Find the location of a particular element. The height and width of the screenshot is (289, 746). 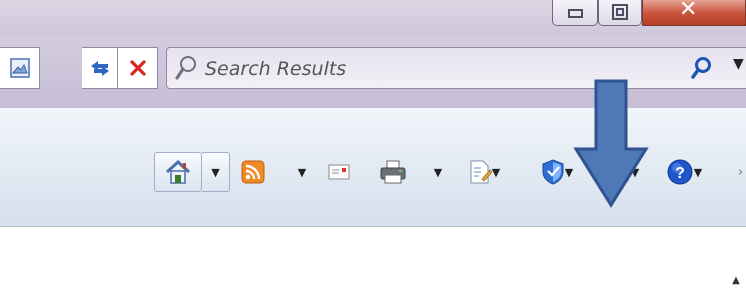

safety-shield-icon is located at coordinates (553, 172).